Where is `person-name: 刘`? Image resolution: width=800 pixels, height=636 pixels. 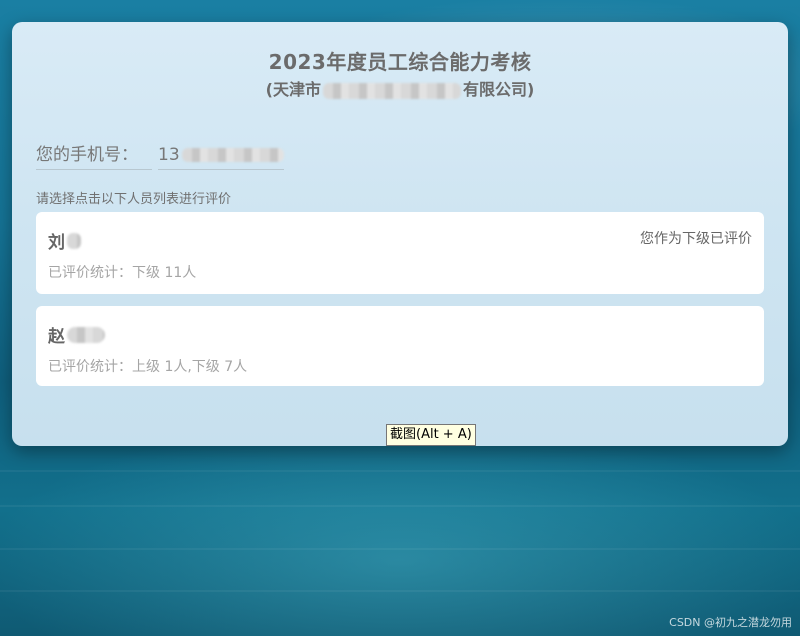 person-name: 刘 is located at coordinates (64, 240).